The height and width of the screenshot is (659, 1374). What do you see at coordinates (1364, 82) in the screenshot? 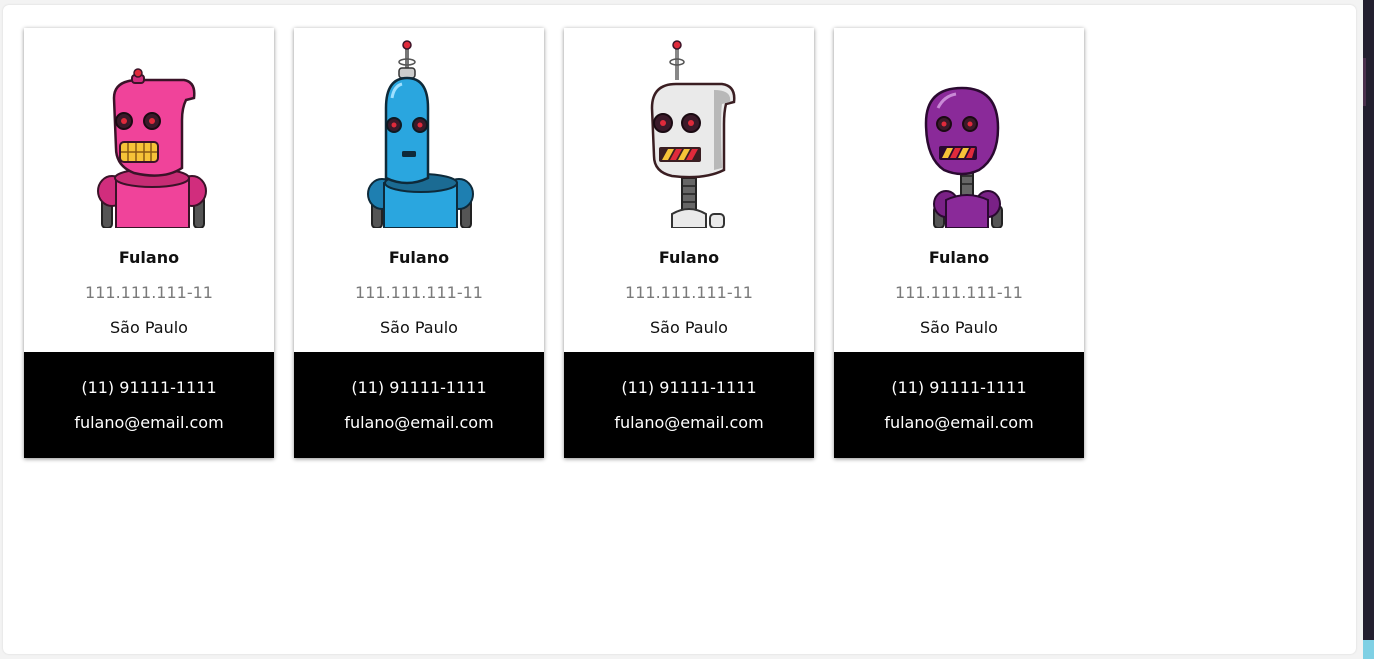
I see `scrollbar-thumb` at bounding box center [1364, 82].